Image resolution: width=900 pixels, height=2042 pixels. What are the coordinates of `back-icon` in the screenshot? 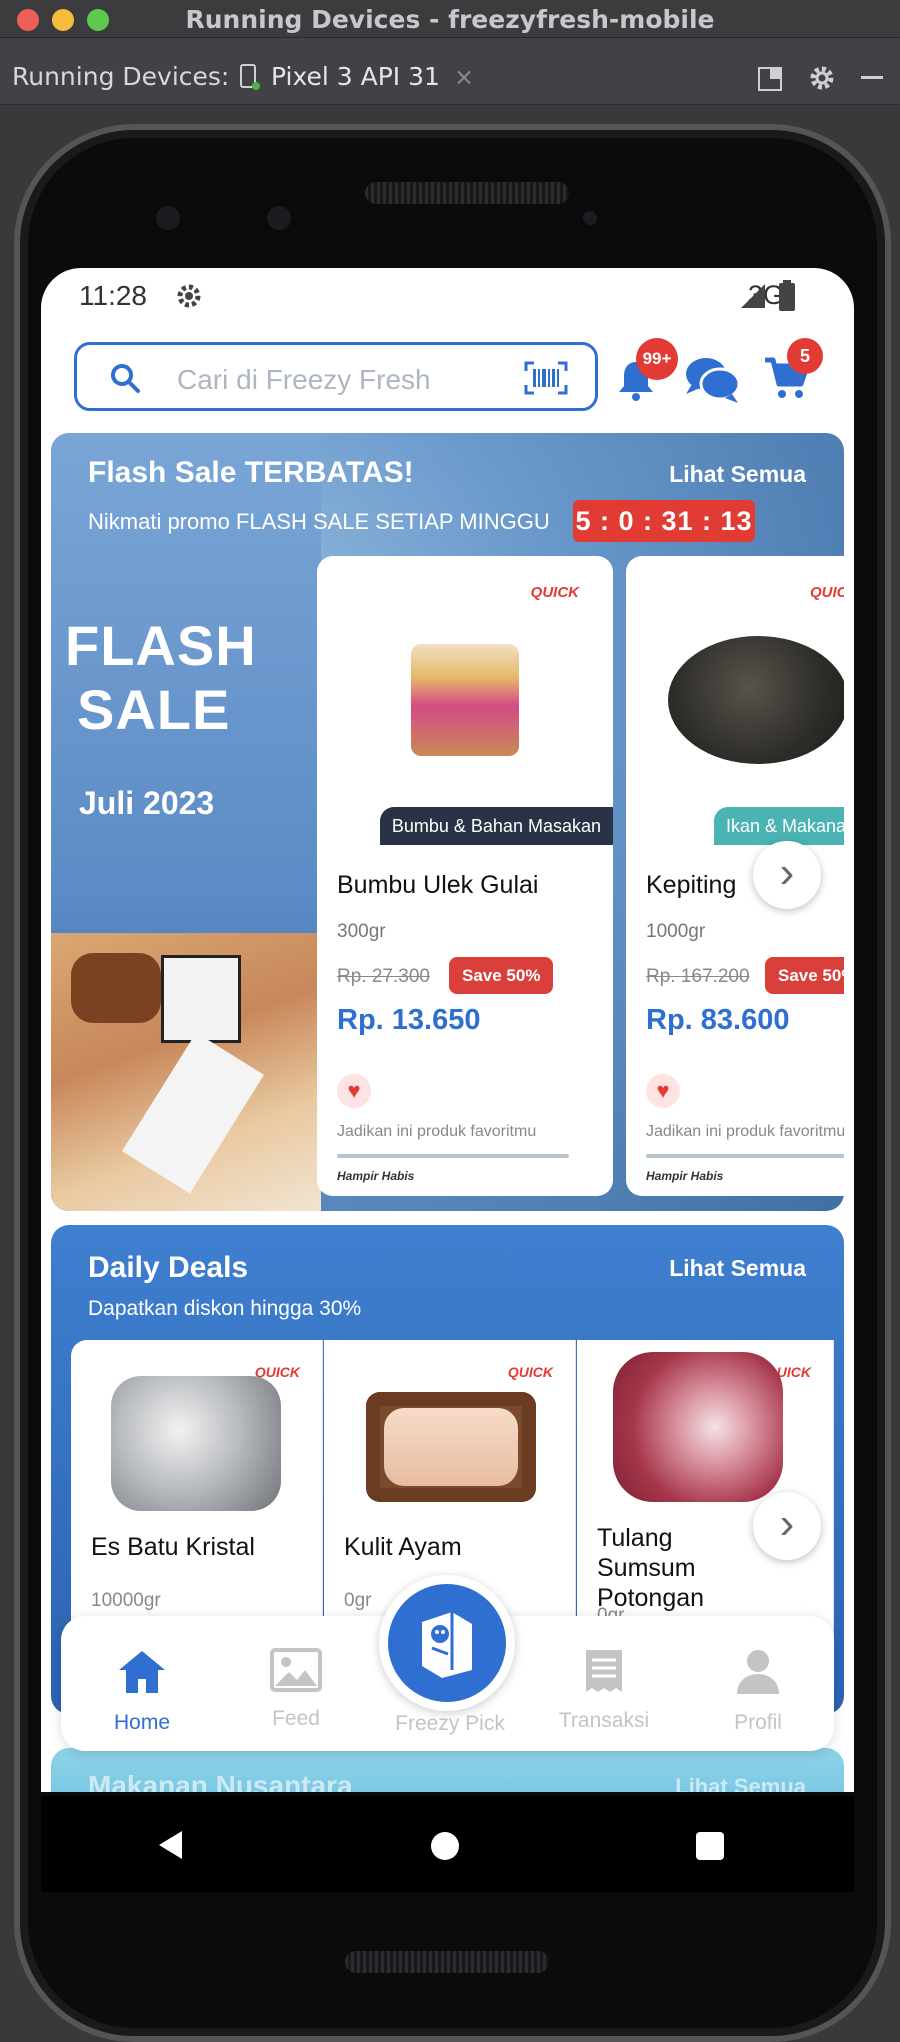 It's located at (171, 1845).